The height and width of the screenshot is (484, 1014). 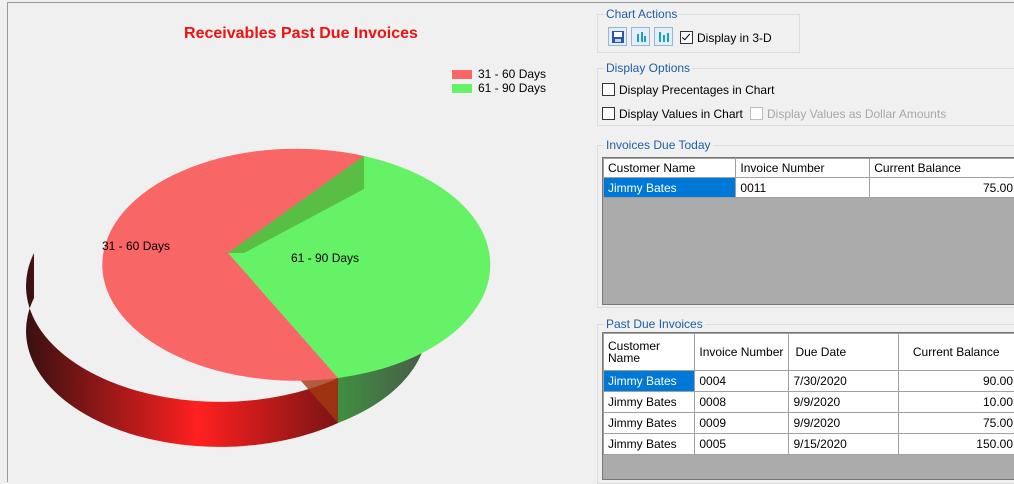 What do you see at coordinates (681, 114) in the screenshot?
I see `display-values-label: Display Values in Chart` at bounding box center [681, 114].